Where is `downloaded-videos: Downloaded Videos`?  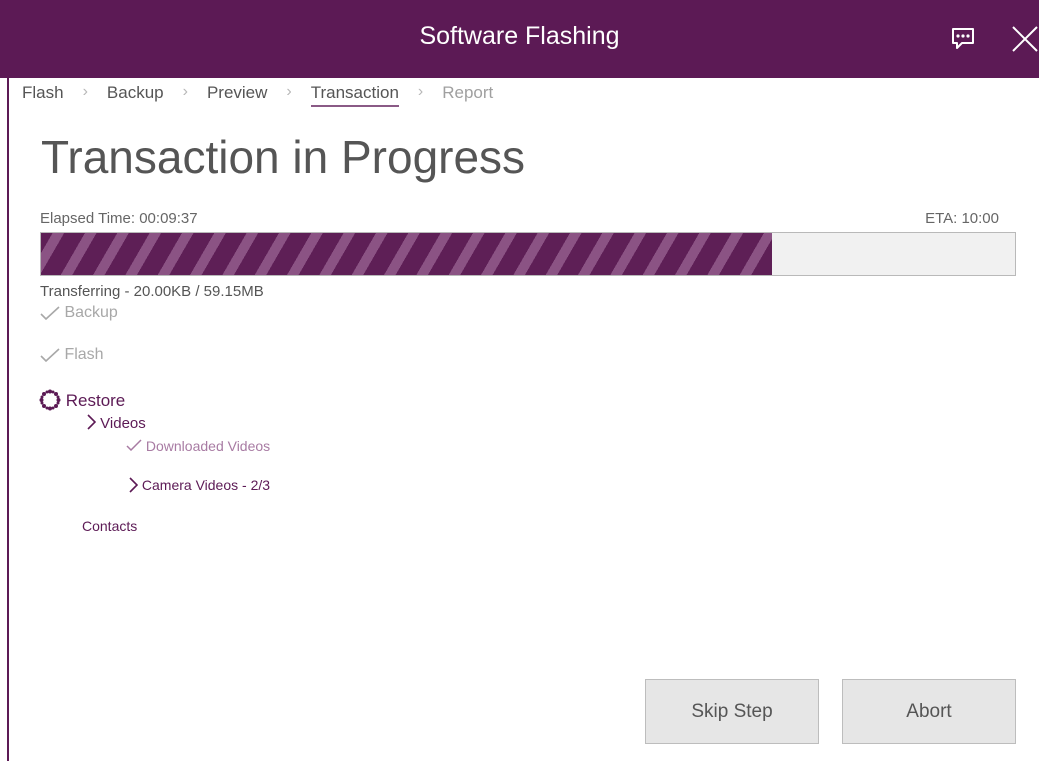 downloaded-videos: Downloaded Videos is located at coordinates (198, 446).